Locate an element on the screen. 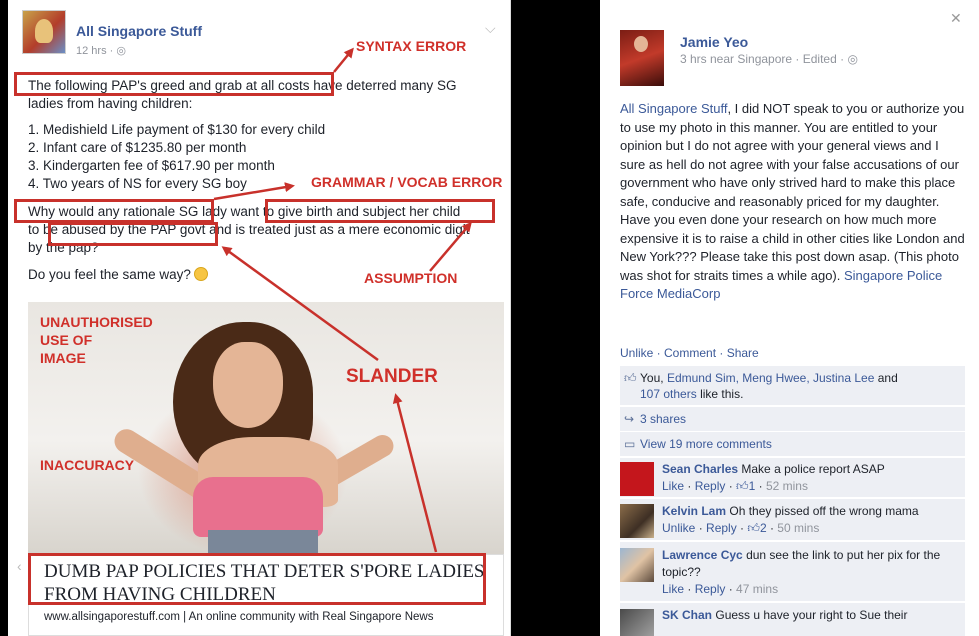  share-icon: ↪ is located at coordinates (629, 419).